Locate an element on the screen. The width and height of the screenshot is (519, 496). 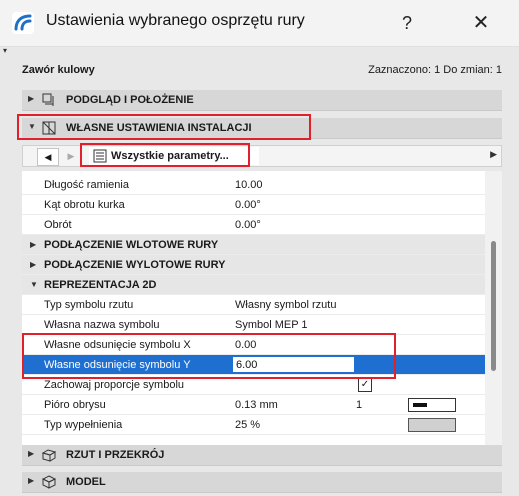
pen-index: 1 is located at coordinates (359, 405).